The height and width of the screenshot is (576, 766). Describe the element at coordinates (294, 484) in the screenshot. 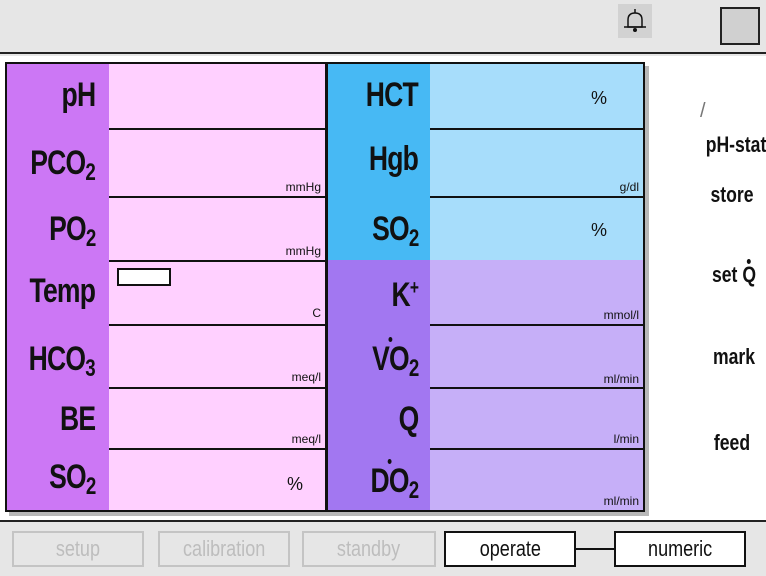

I see `unit-so2-left: %` at that location.